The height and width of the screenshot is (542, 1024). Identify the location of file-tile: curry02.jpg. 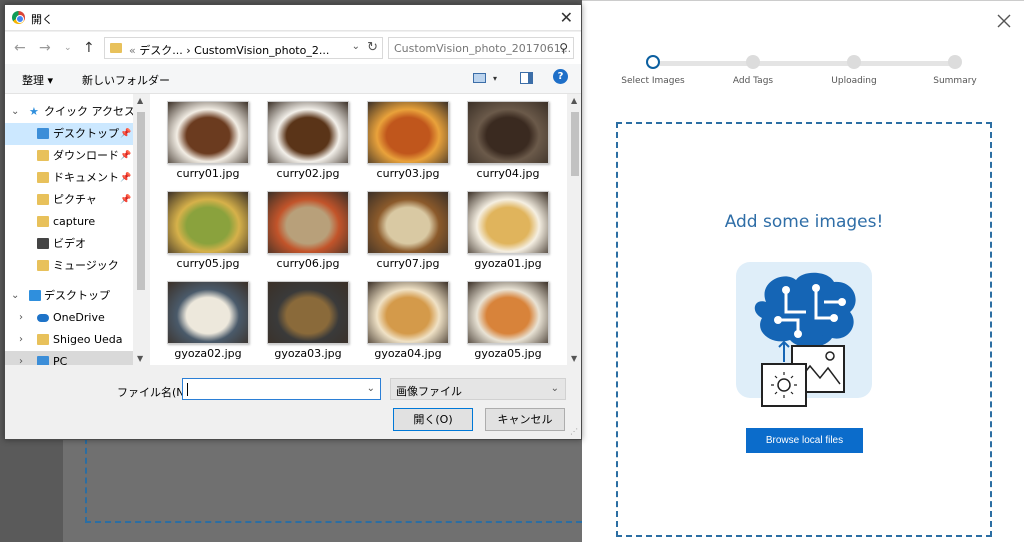
(300, 139).